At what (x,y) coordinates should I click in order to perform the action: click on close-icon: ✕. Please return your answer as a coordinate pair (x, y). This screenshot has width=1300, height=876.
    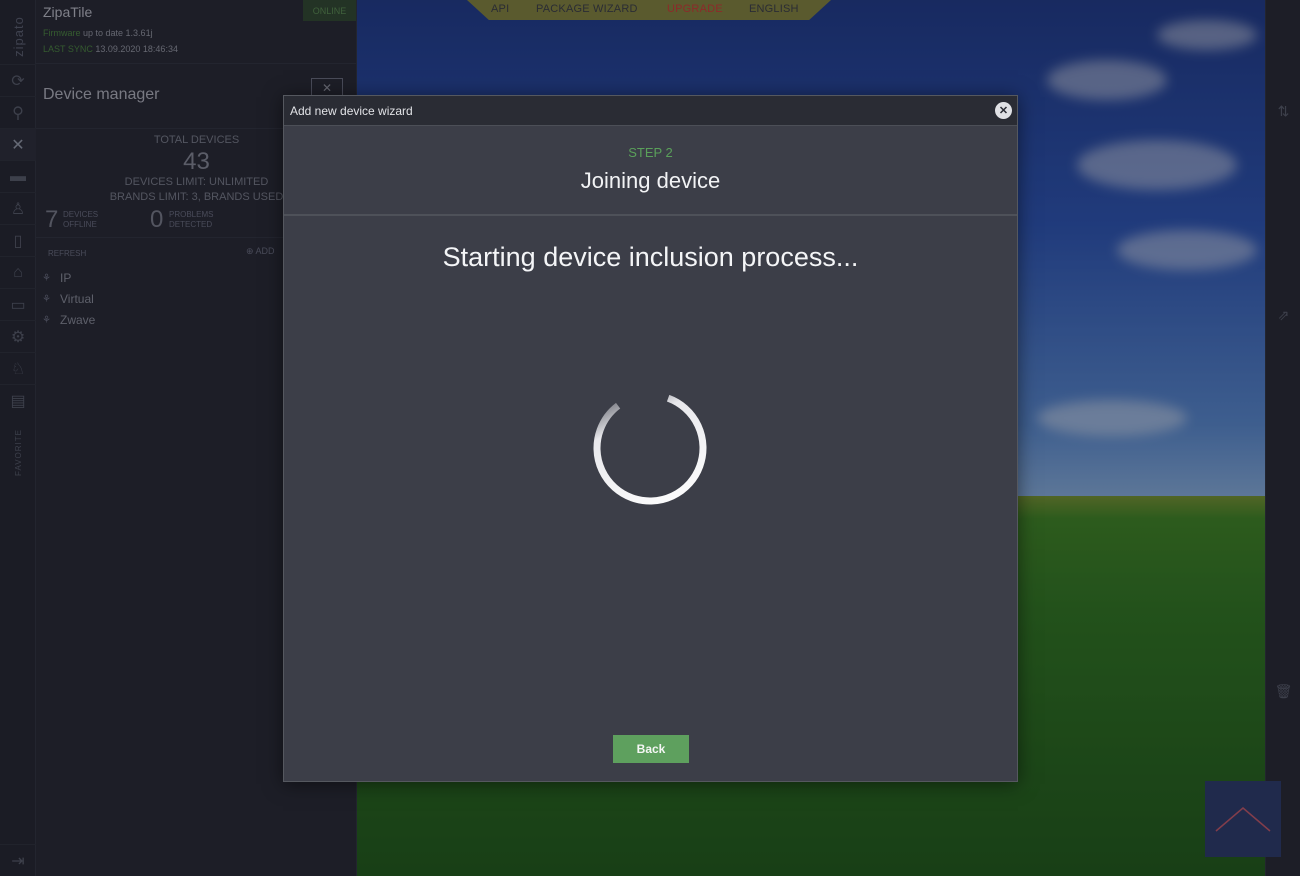
    Looking at the image, I should click on (1003, 110).